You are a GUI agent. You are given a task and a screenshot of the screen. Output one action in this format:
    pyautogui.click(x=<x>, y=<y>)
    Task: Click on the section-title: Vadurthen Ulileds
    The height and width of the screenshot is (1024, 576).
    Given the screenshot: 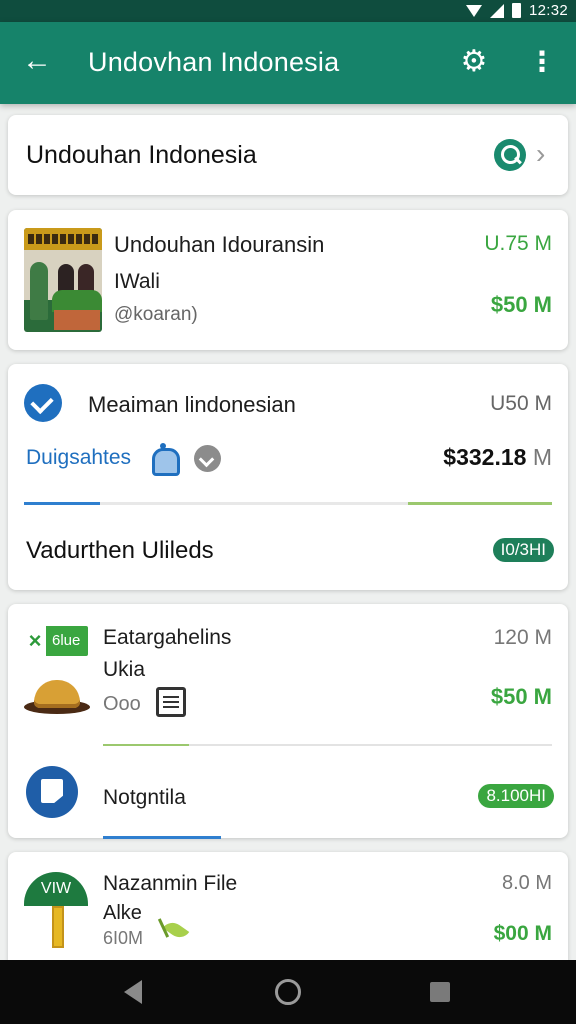 What is the action you would take?
    pyautogui.click(x=120, y=550)
    